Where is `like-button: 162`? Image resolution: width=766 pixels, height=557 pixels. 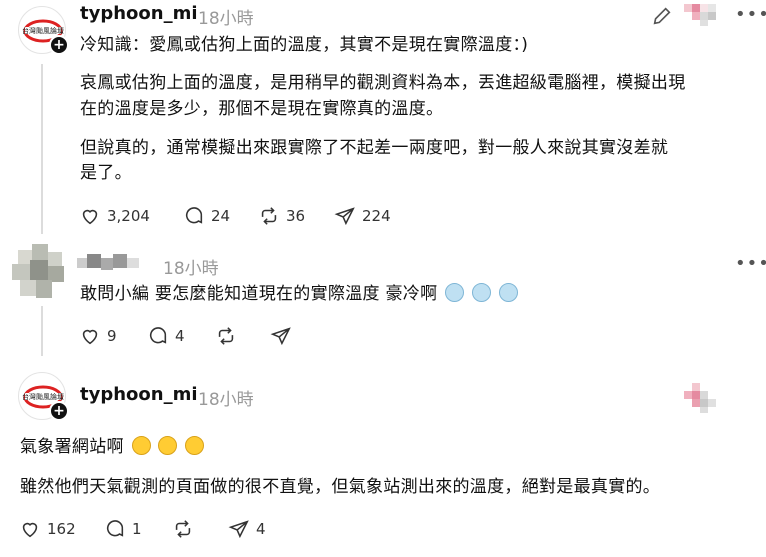 like-button: 162 is located at coordinates (47, 529).